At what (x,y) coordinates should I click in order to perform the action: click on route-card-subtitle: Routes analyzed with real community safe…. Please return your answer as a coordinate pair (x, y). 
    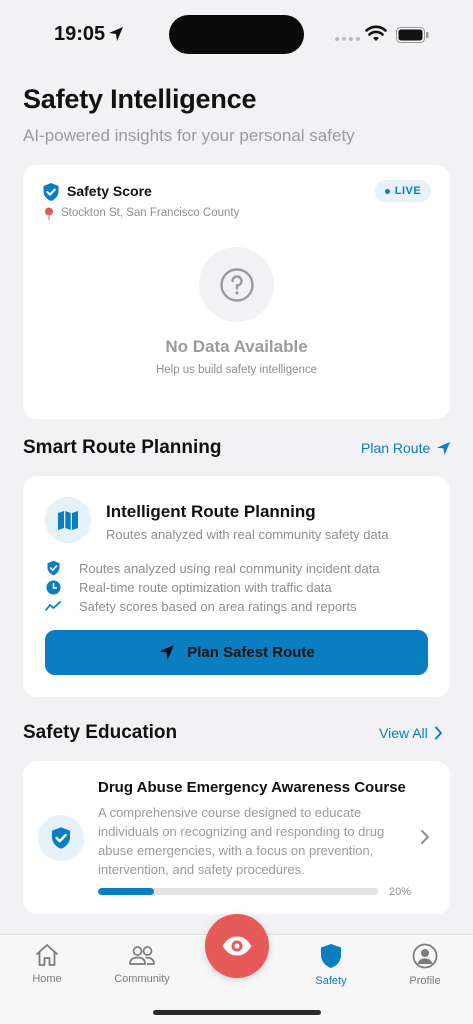
    Looking at the image, I should click on (247, 534).